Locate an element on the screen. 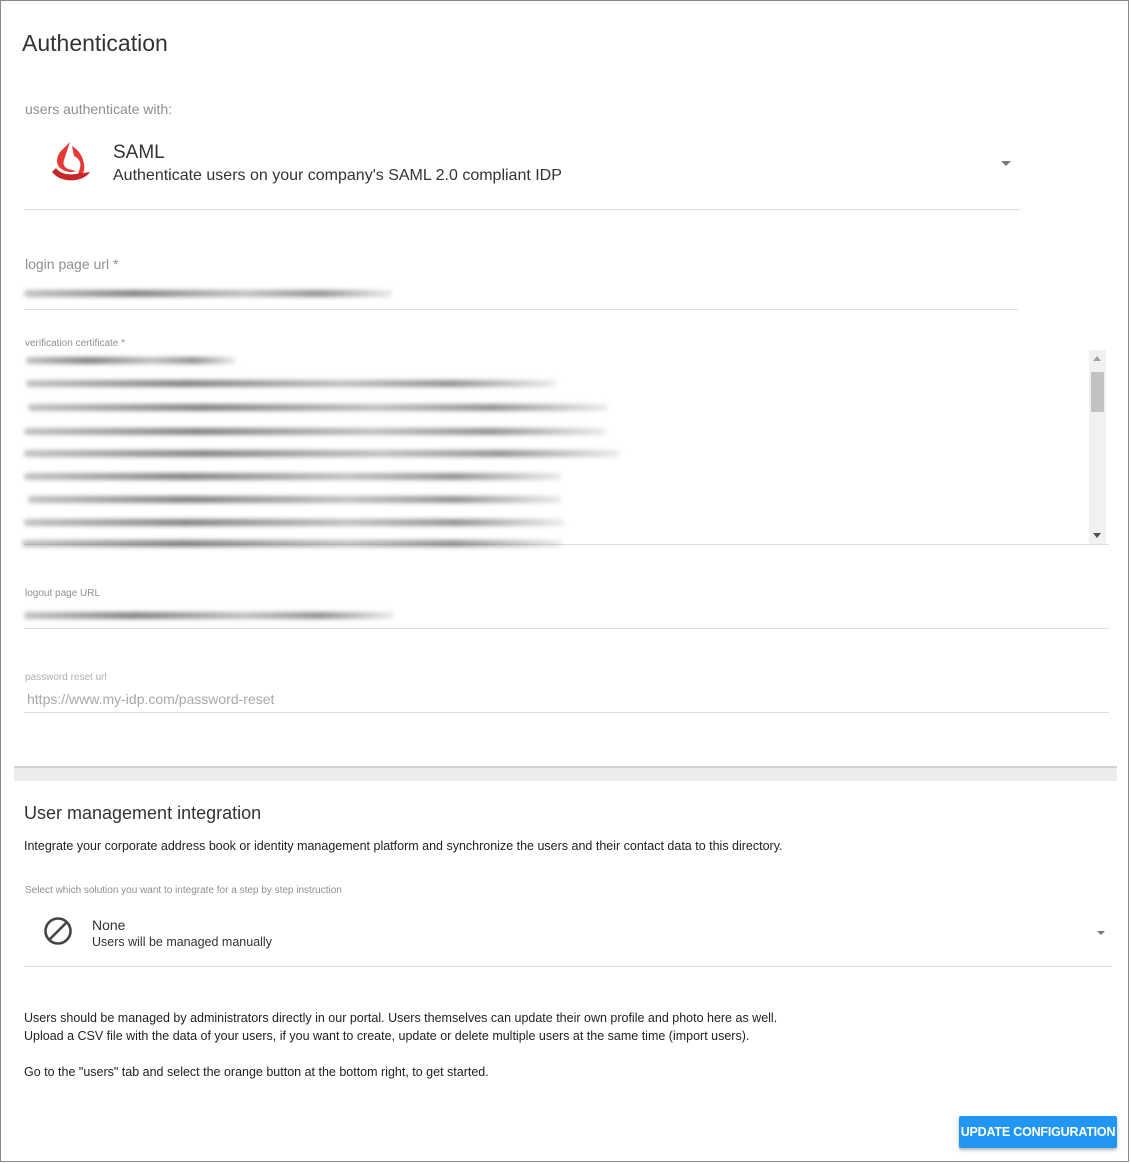 The image size is (1131, 1164). login-page-url-value is located at coordinates (208, 293).